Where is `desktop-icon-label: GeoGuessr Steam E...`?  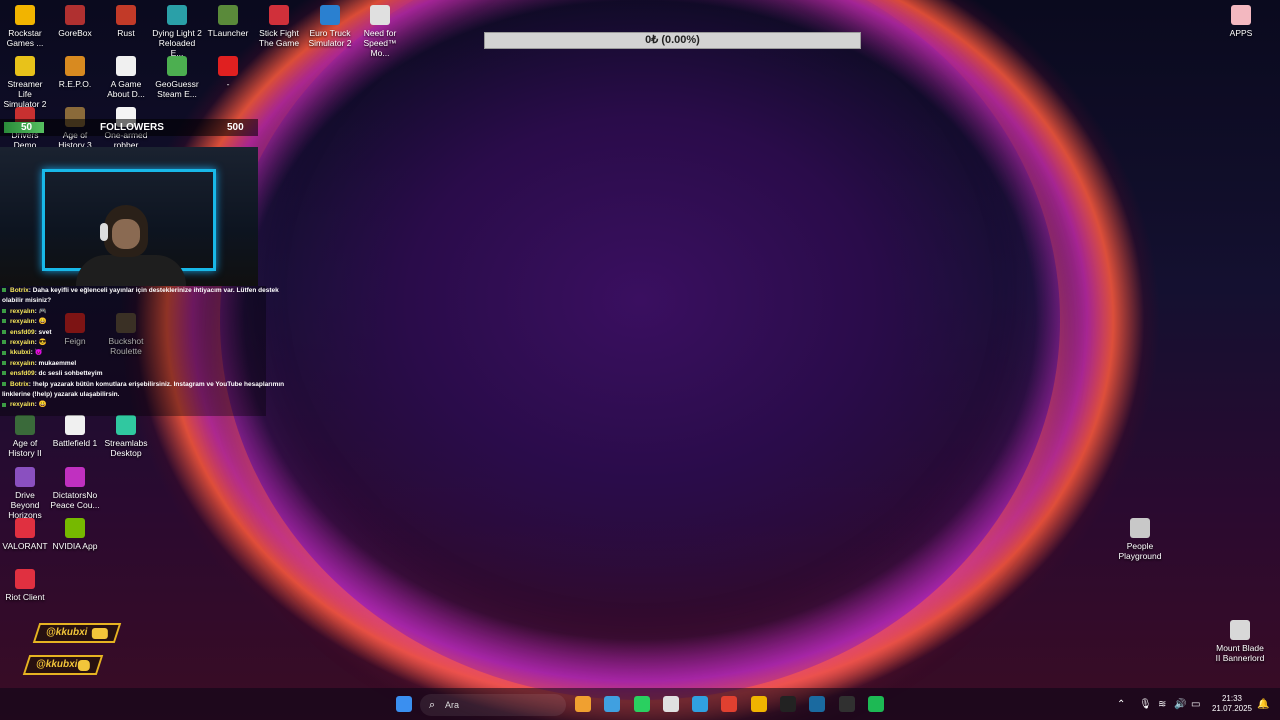 desktop-icon-label: GeoGuessr Steam E... is located at coordinates (177, 89).